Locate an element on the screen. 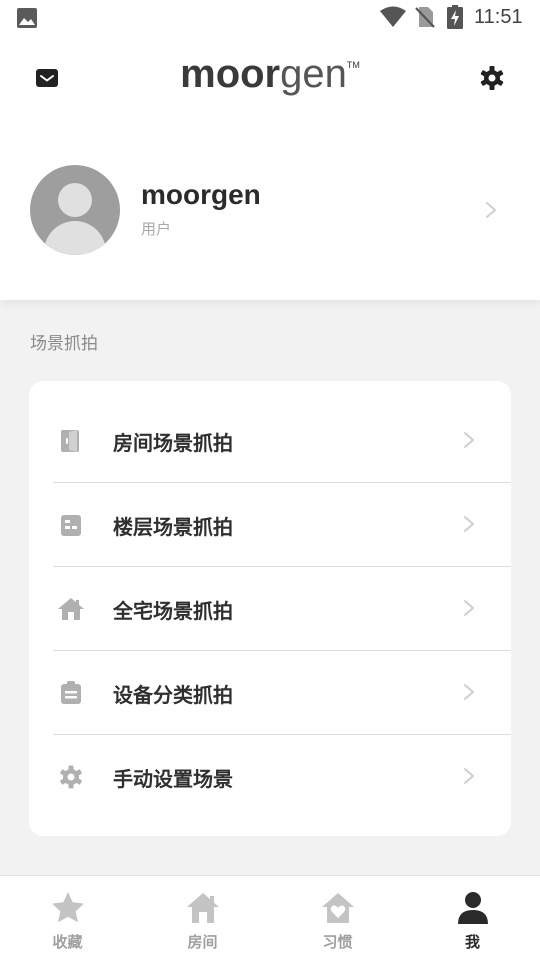 The image size is (540, 960). status-time: 11:51 is located at coordinates (498, 17).